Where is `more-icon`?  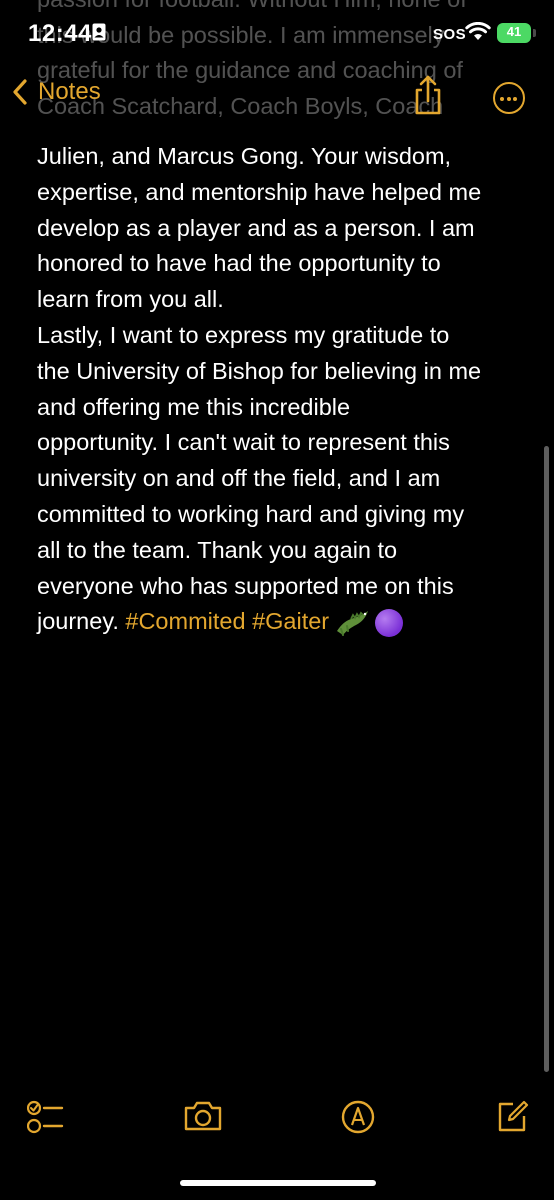
more-icon is located at coordinates (502, 98).